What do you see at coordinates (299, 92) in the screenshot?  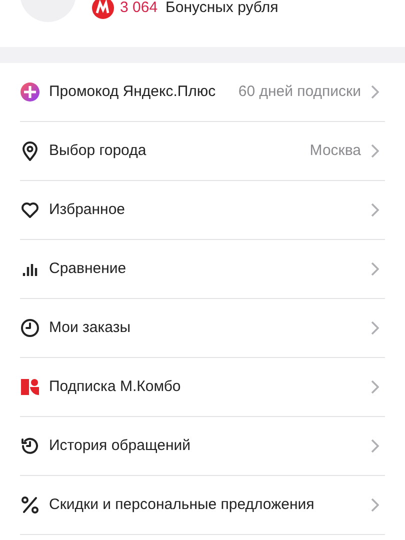 I see `menu-value: 60 дней подписки` at bounding box center [299, 92].